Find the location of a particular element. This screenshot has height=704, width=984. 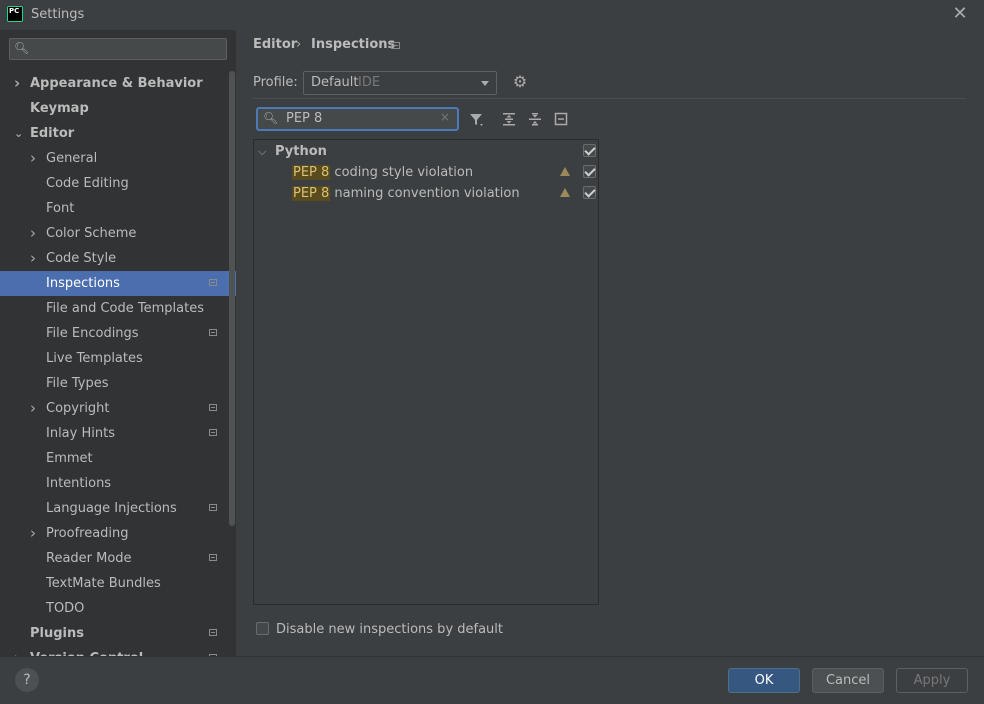

sidebar-item-version-control: › Version Control is located at coordinates (114, 651).